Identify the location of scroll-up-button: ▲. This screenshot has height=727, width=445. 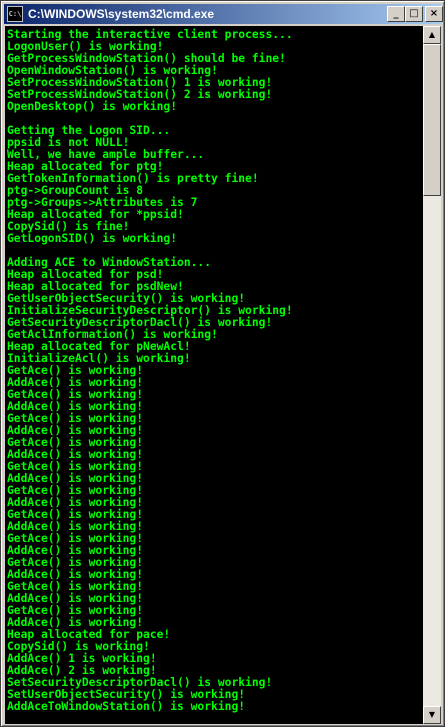
(432, 35).